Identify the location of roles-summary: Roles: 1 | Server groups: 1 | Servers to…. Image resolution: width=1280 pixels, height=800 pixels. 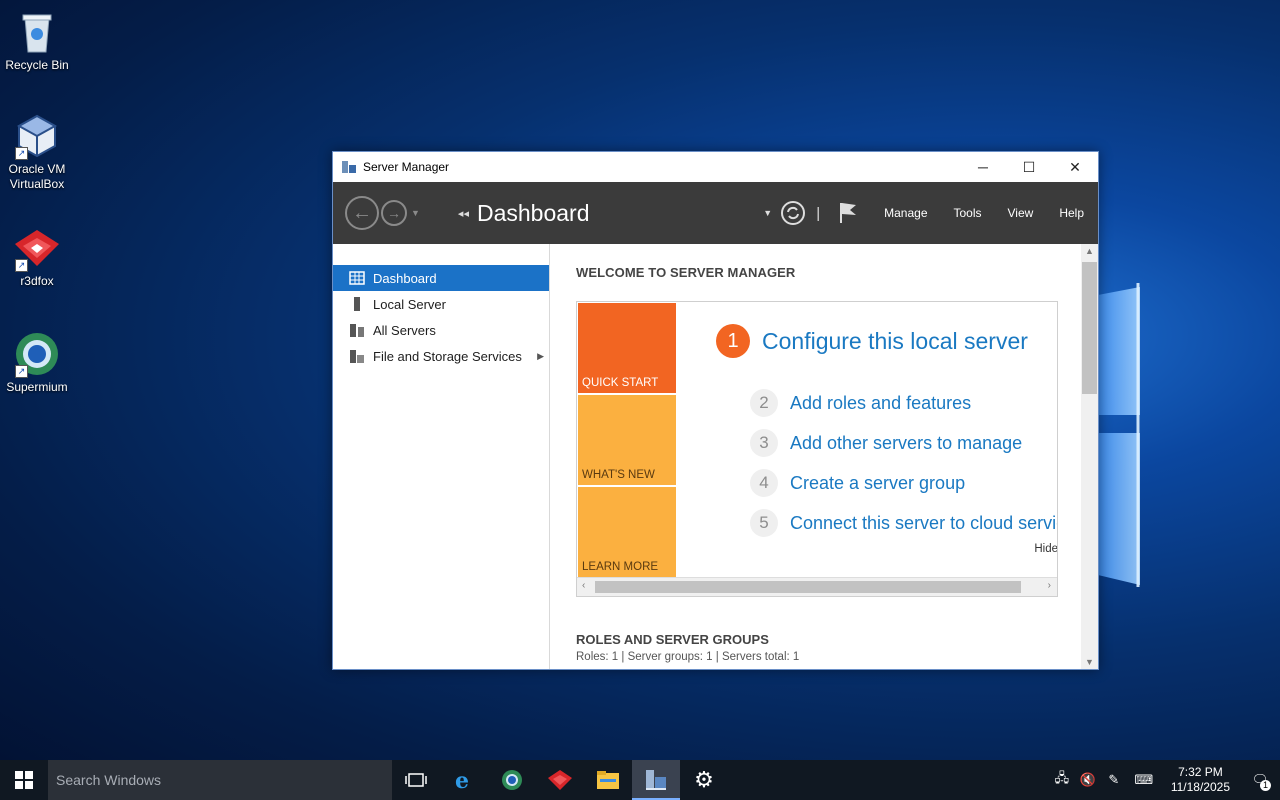
(688, 657).